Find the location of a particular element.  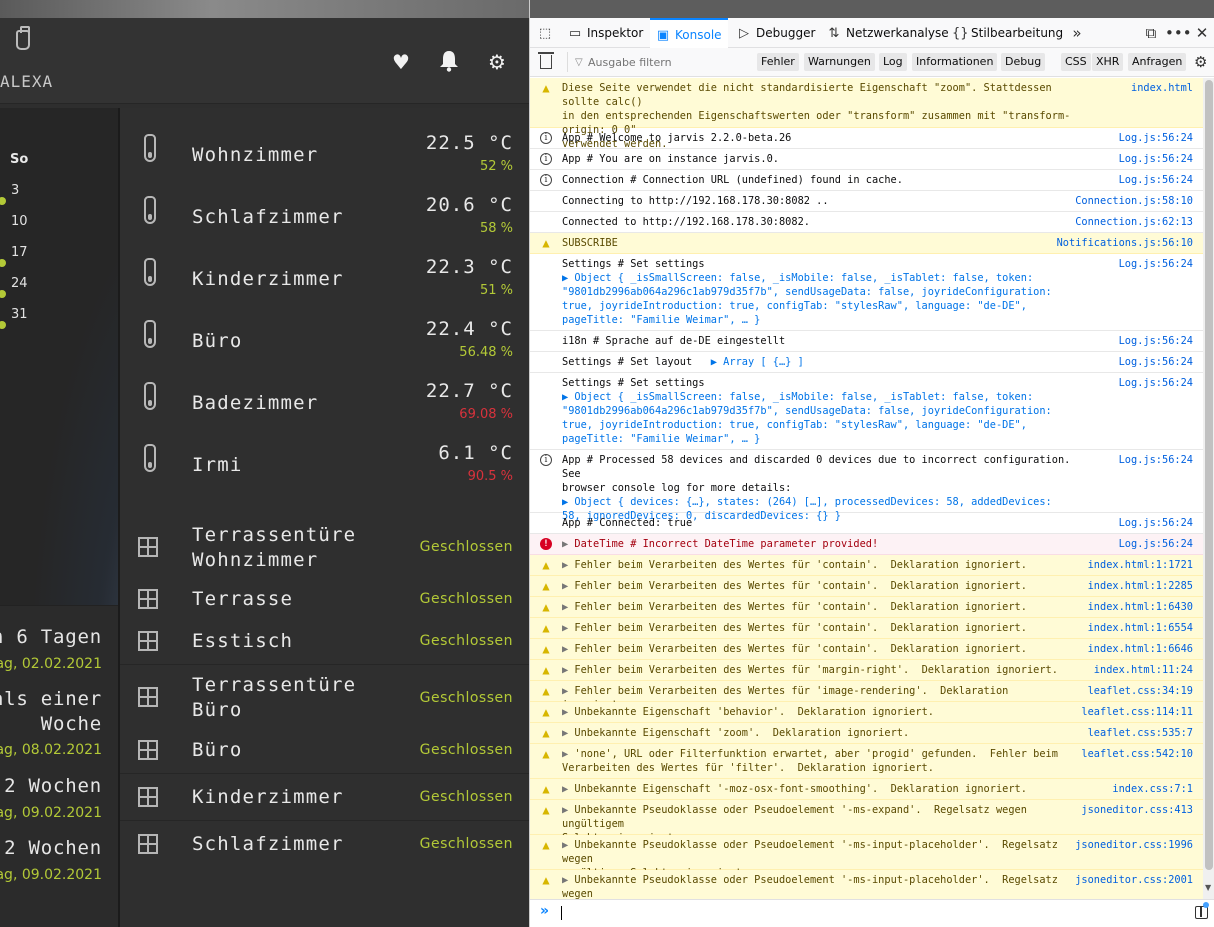

tab-network: ⇅ Netzwerkanalyse is located at coordinates (888, 33).